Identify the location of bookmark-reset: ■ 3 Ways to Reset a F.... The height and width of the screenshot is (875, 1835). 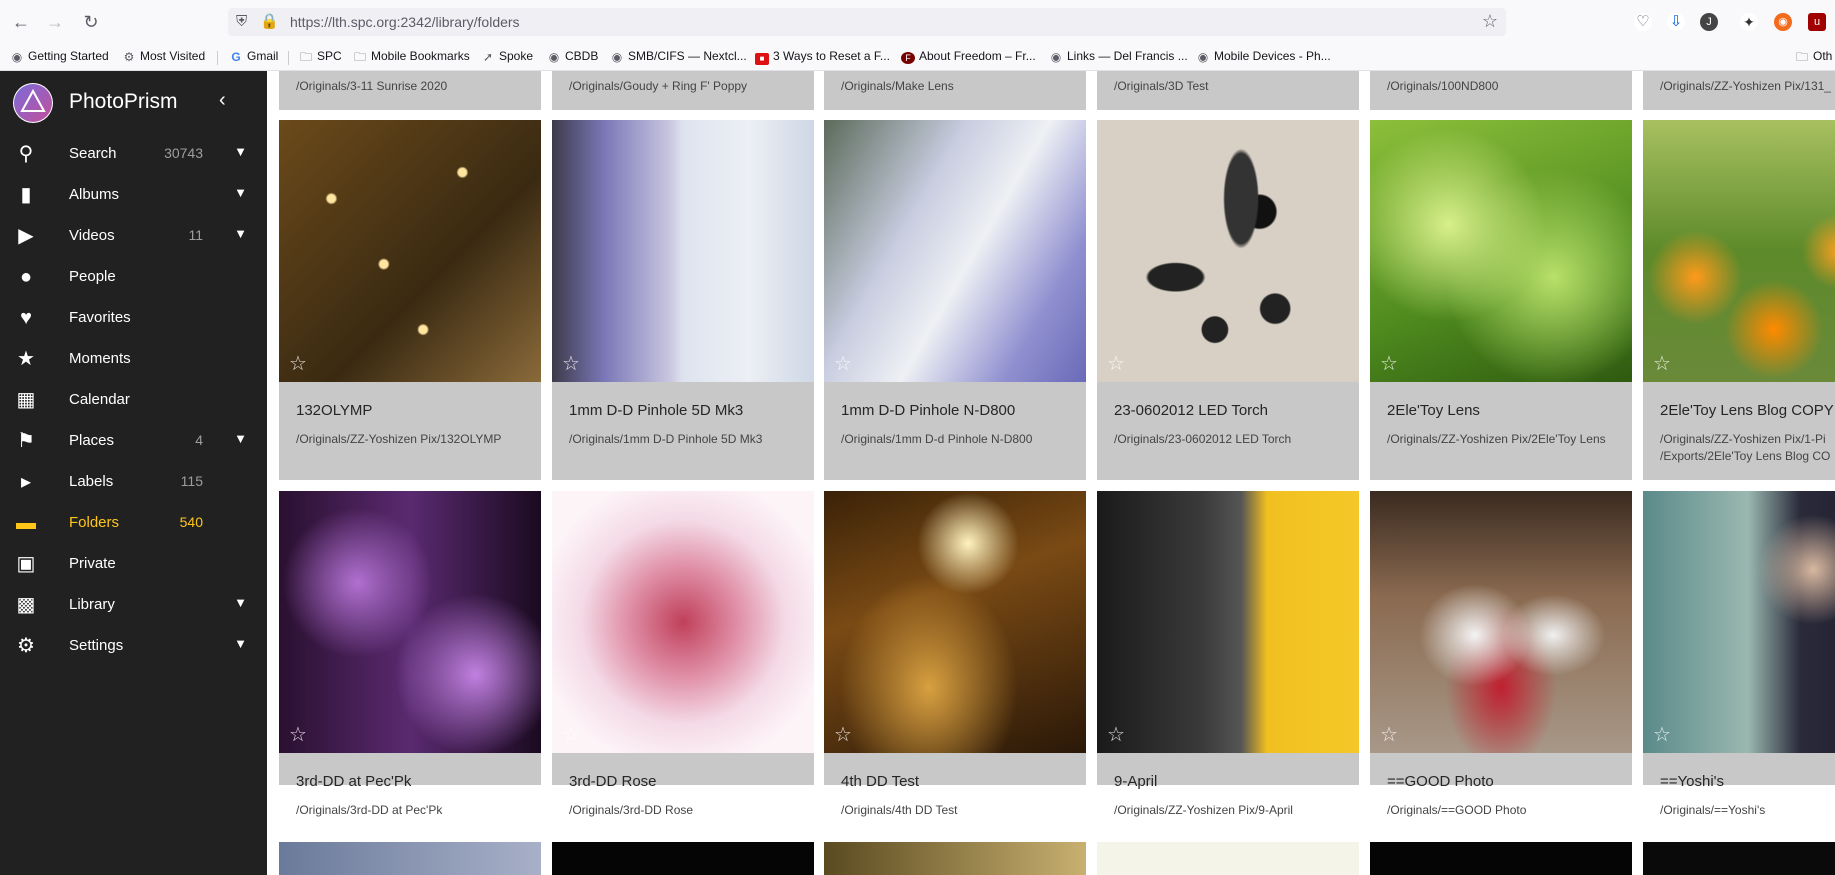
(822, 57).